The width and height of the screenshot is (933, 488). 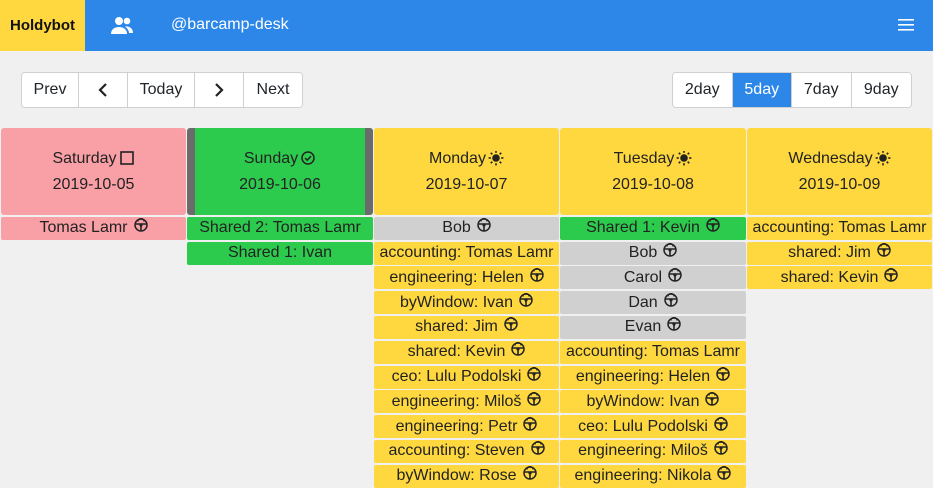 What do you see at coordinates (907, 25) in the screenshot?
I see `hamburger-menu-icon` at bounding box center [907, 25].